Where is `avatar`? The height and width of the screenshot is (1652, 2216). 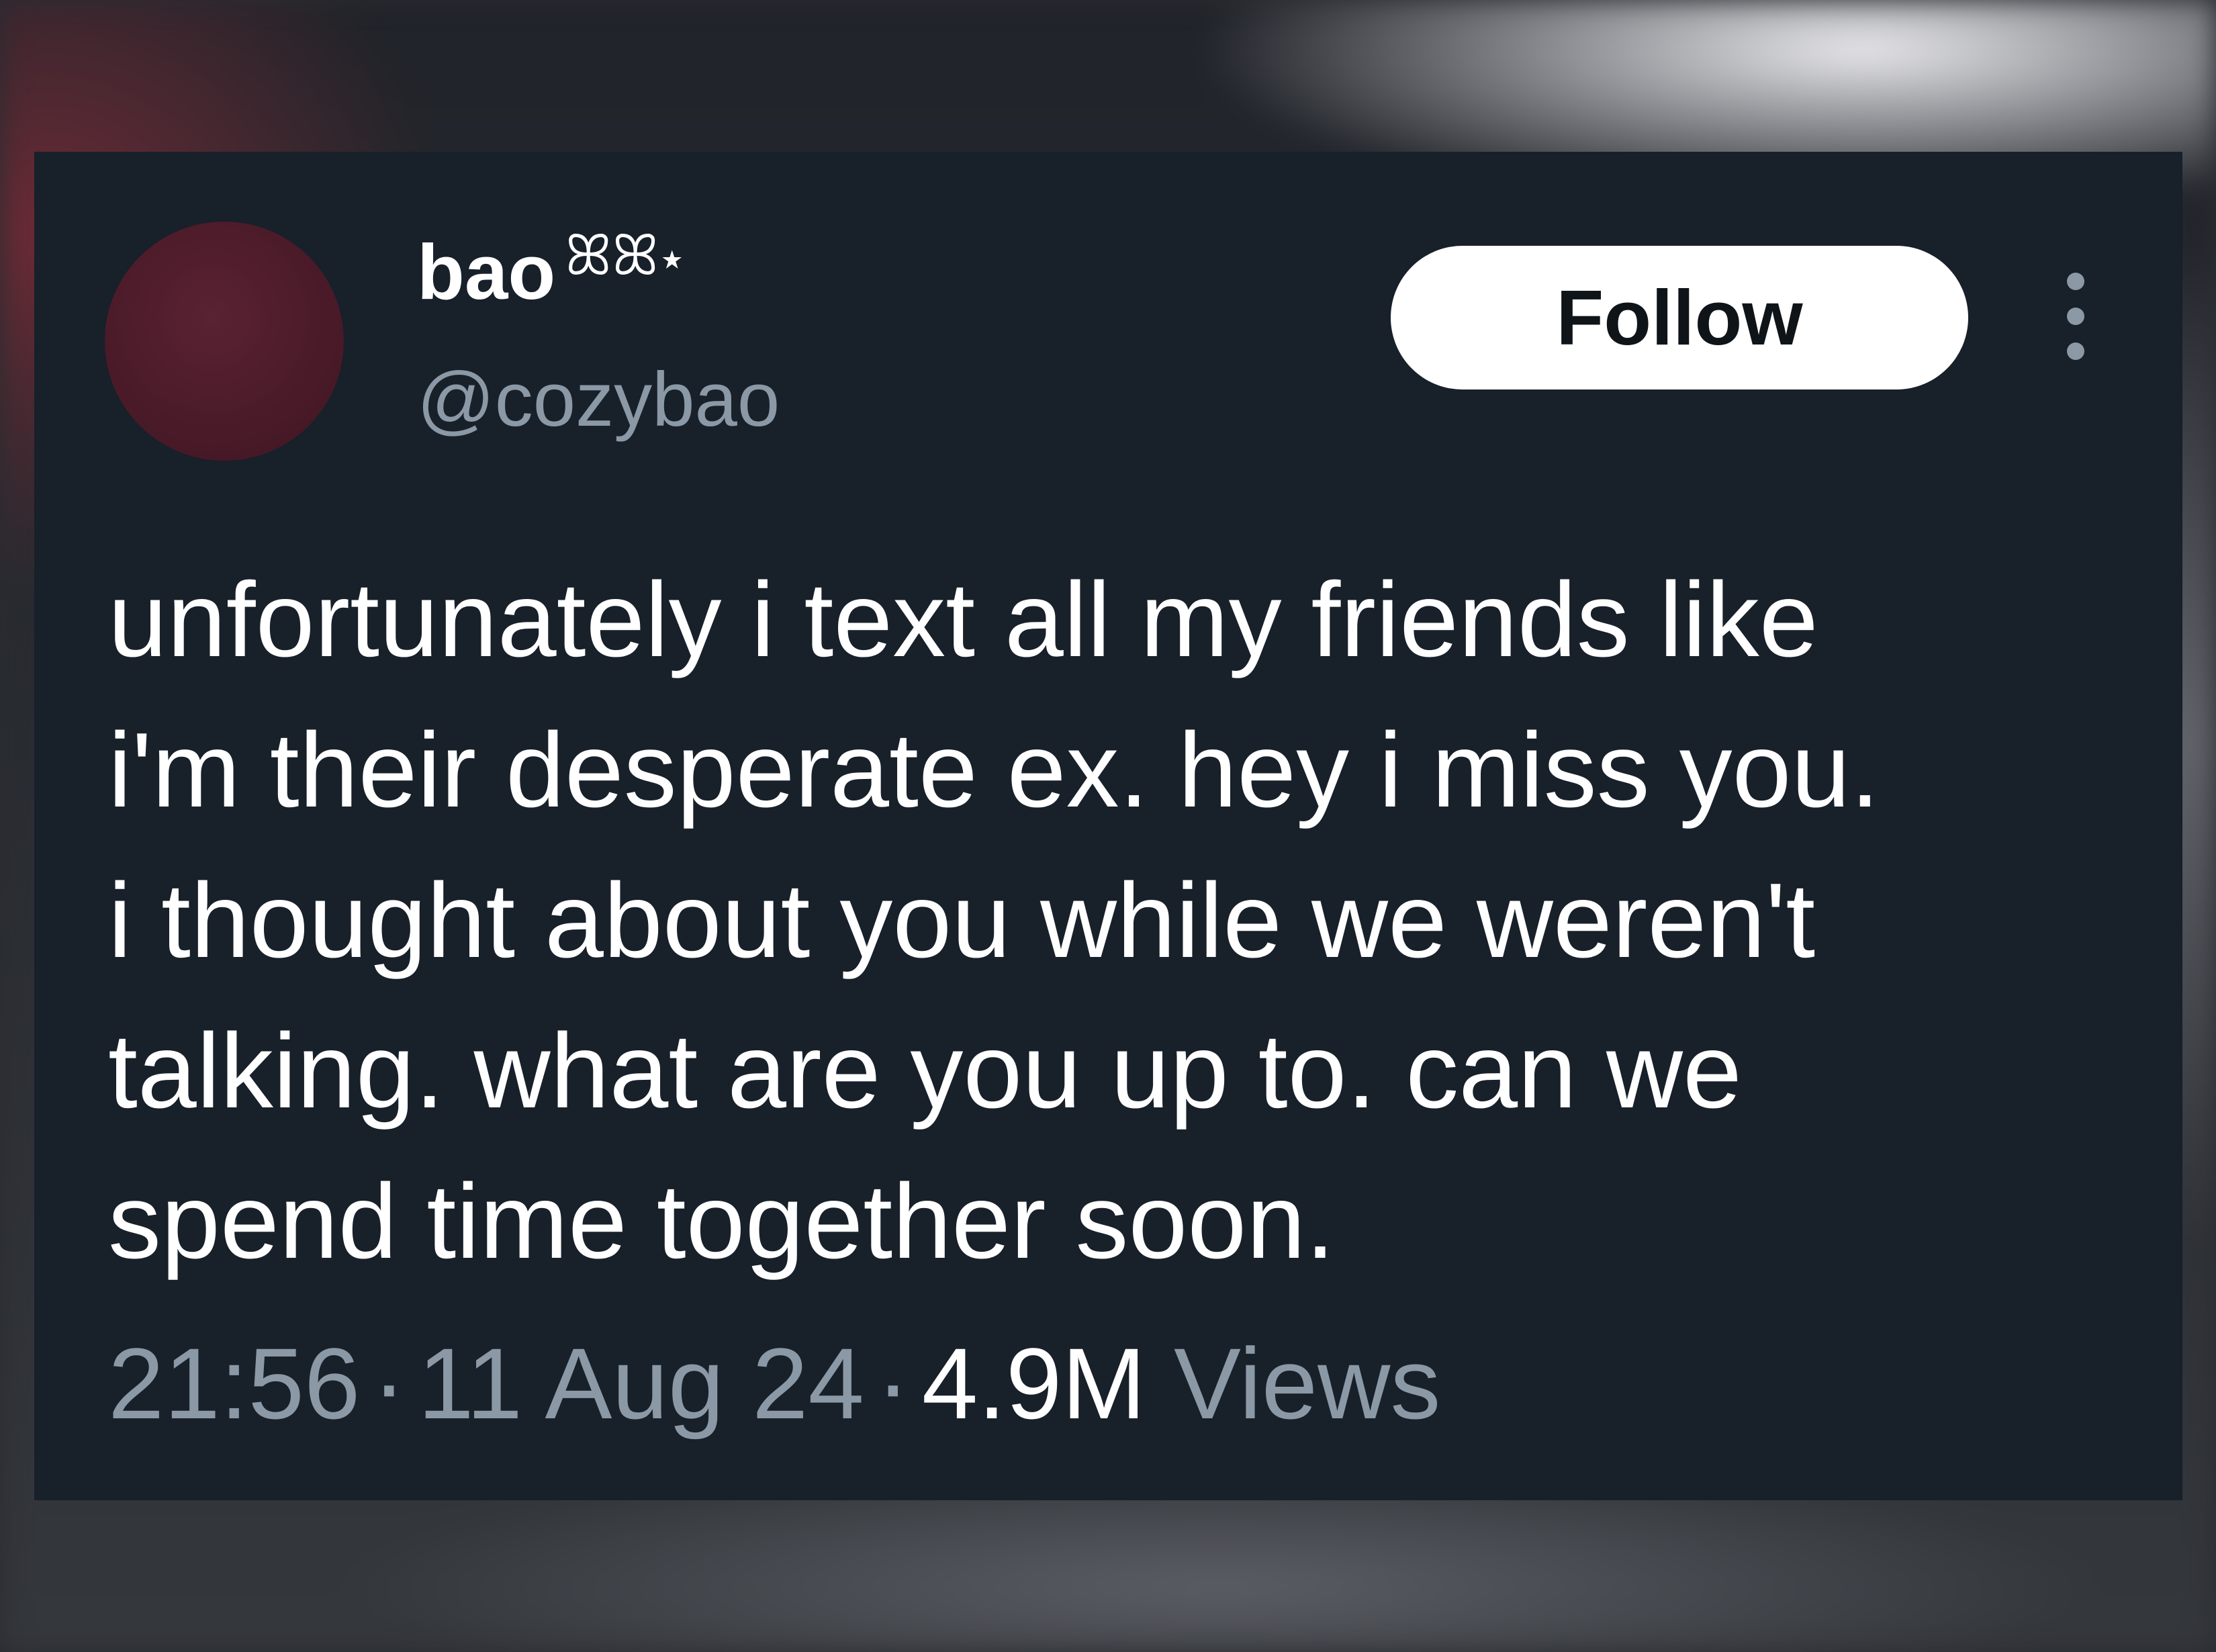
avatar is located at coordinates (224, 341).